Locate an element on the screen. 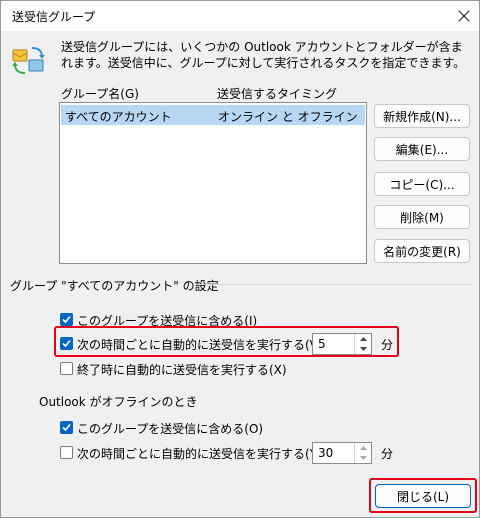 The image size is (480, 518). offline-include-checkbox is located at coordinates (66, 427).